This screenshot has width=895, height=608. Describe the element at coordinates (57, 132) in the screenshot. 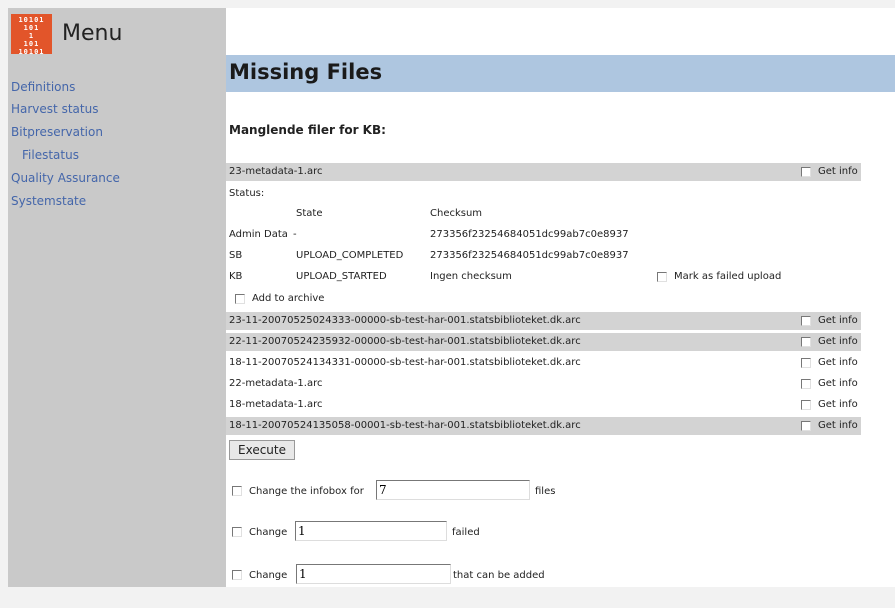

I see `sidebar-item-bitpreservation: Bitpreservation` at that location.